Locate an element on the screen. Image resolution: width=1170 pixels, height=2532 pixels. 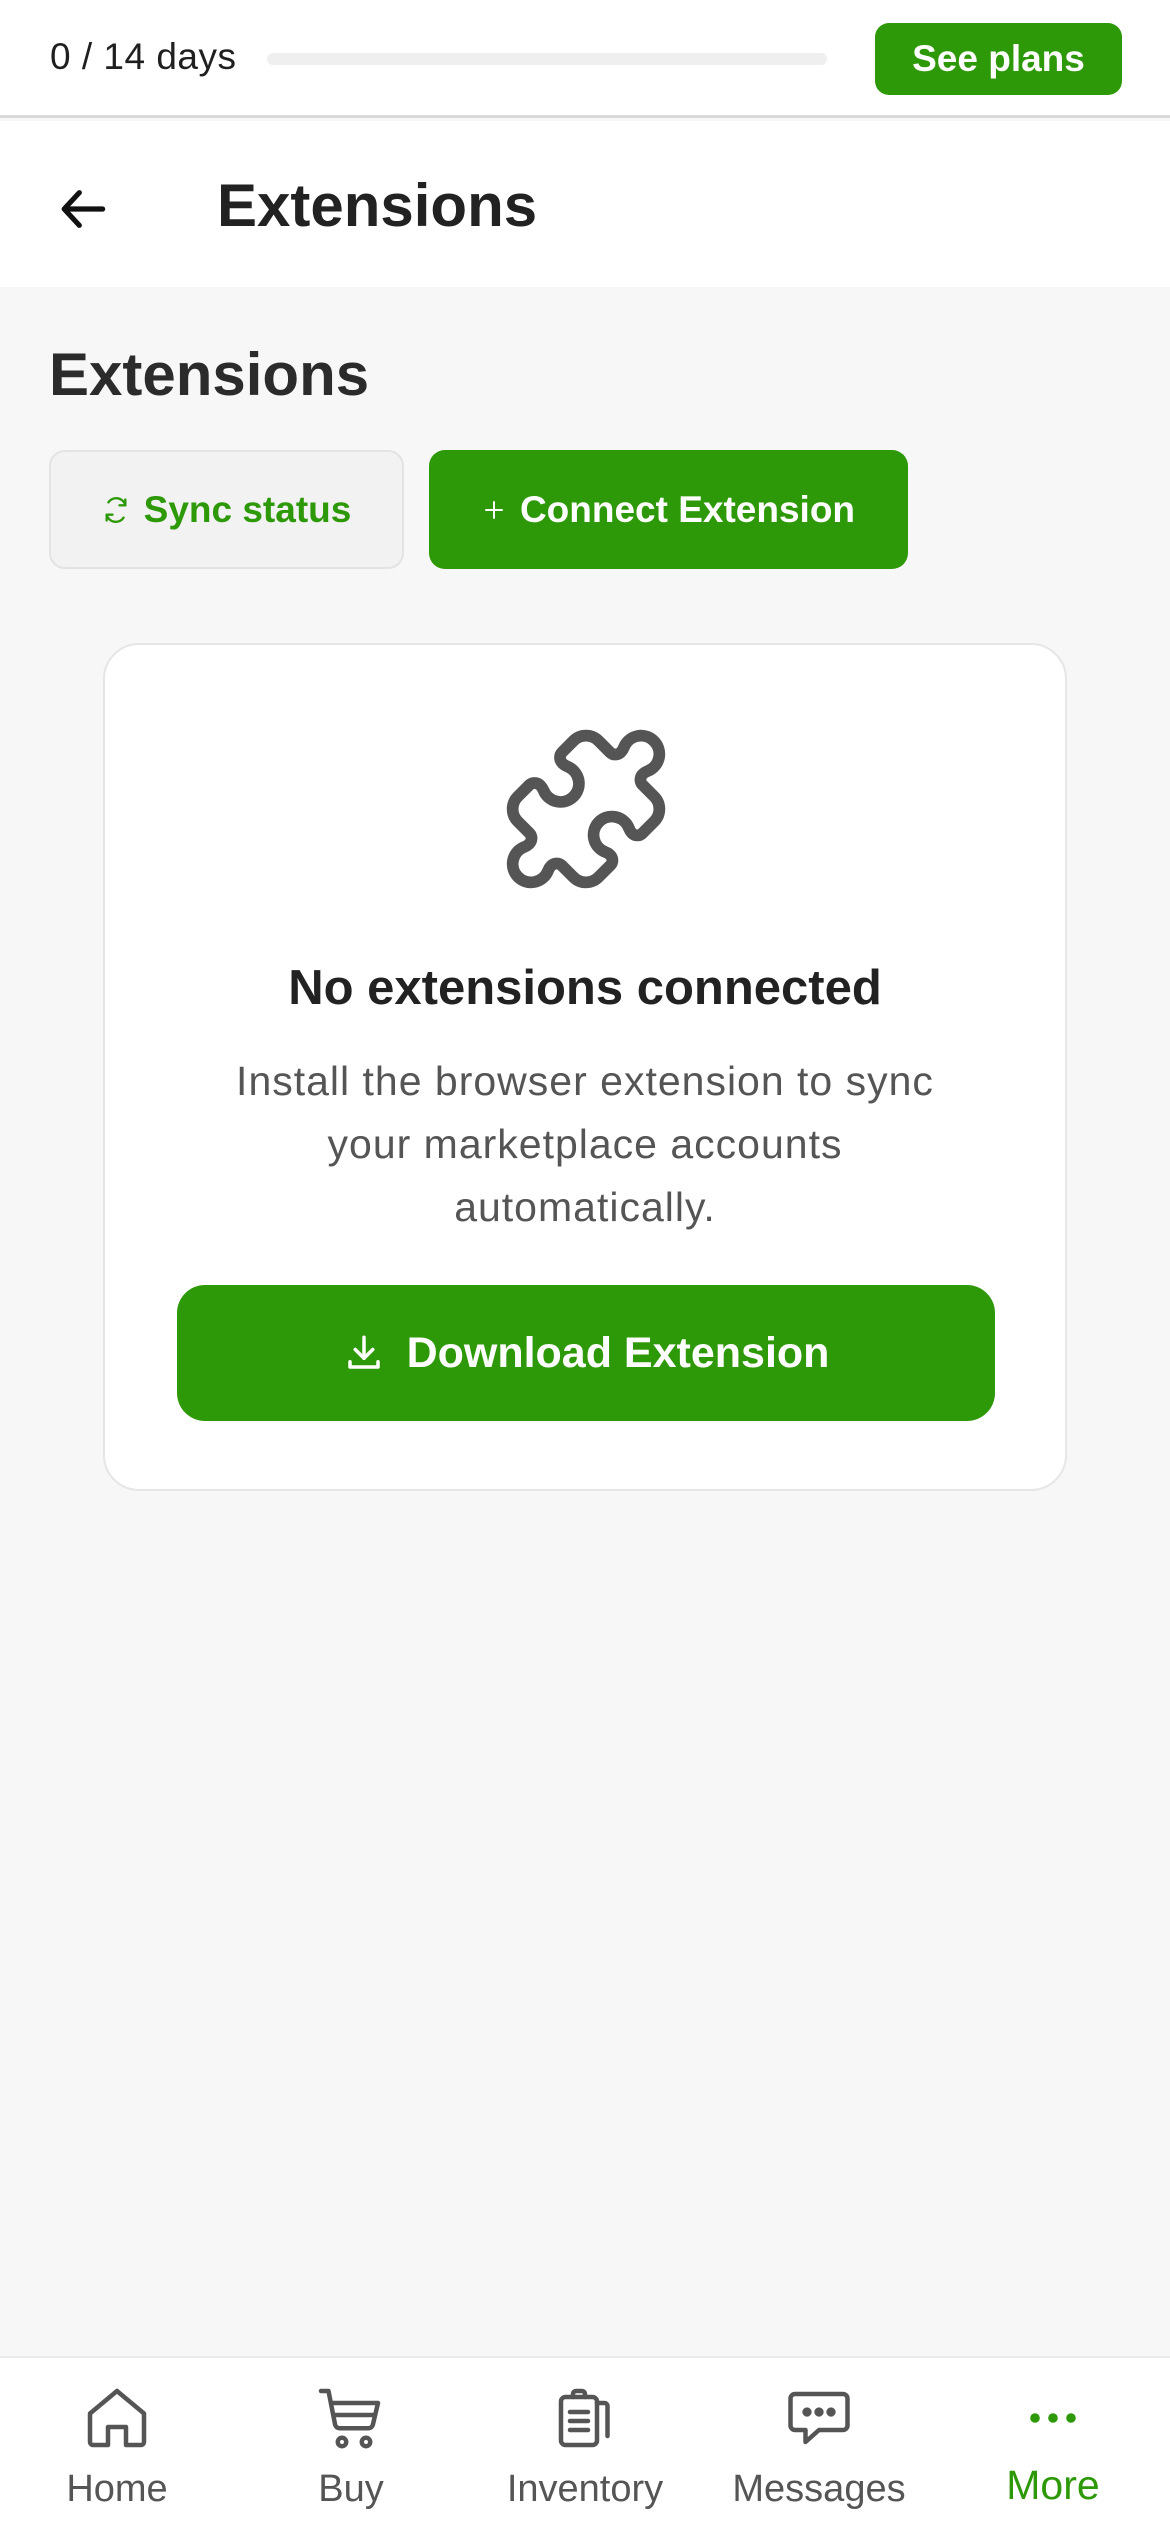
plus-icon is located at coordinates (493, 509).